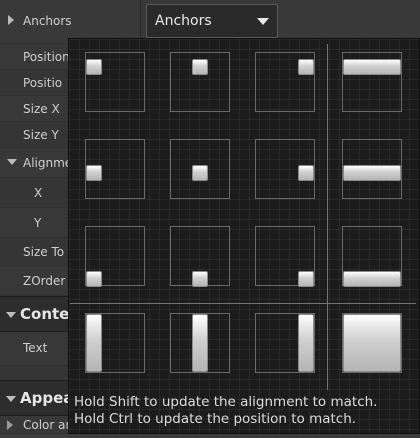  I want to click on alignment-x-label: X, so click(38, 193).